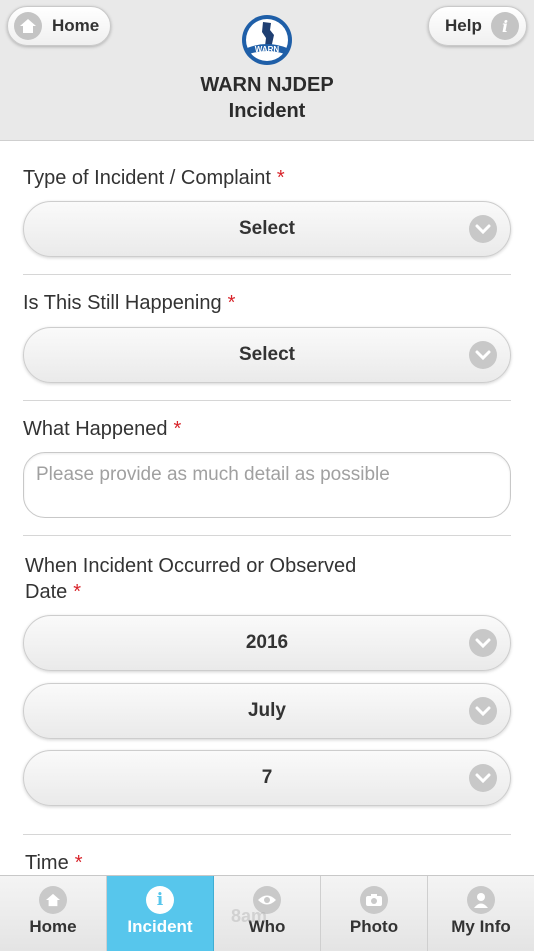 The image size is (534, 951). Describe the element at coordinates (190, 579) in the screenshot. I see `date-label: When Incident Occurred or Observed Date *` at that location.